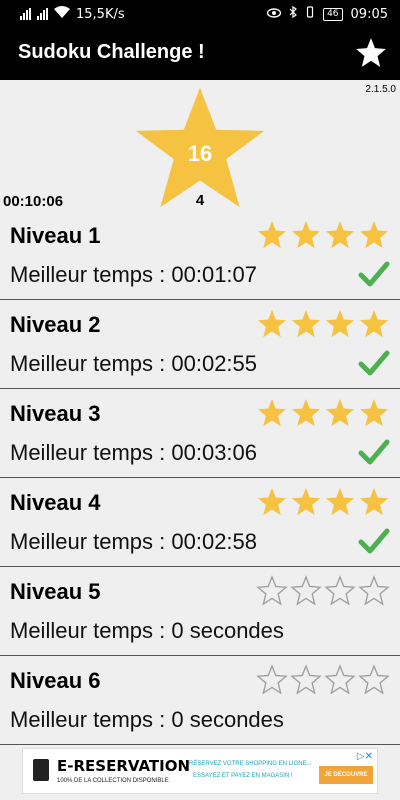 The image size is (400, 800). Describe the element at coordinates (346, 775) in the screenshot. I see `ad-cta-button: JE DÉCOUVRE` at that location.